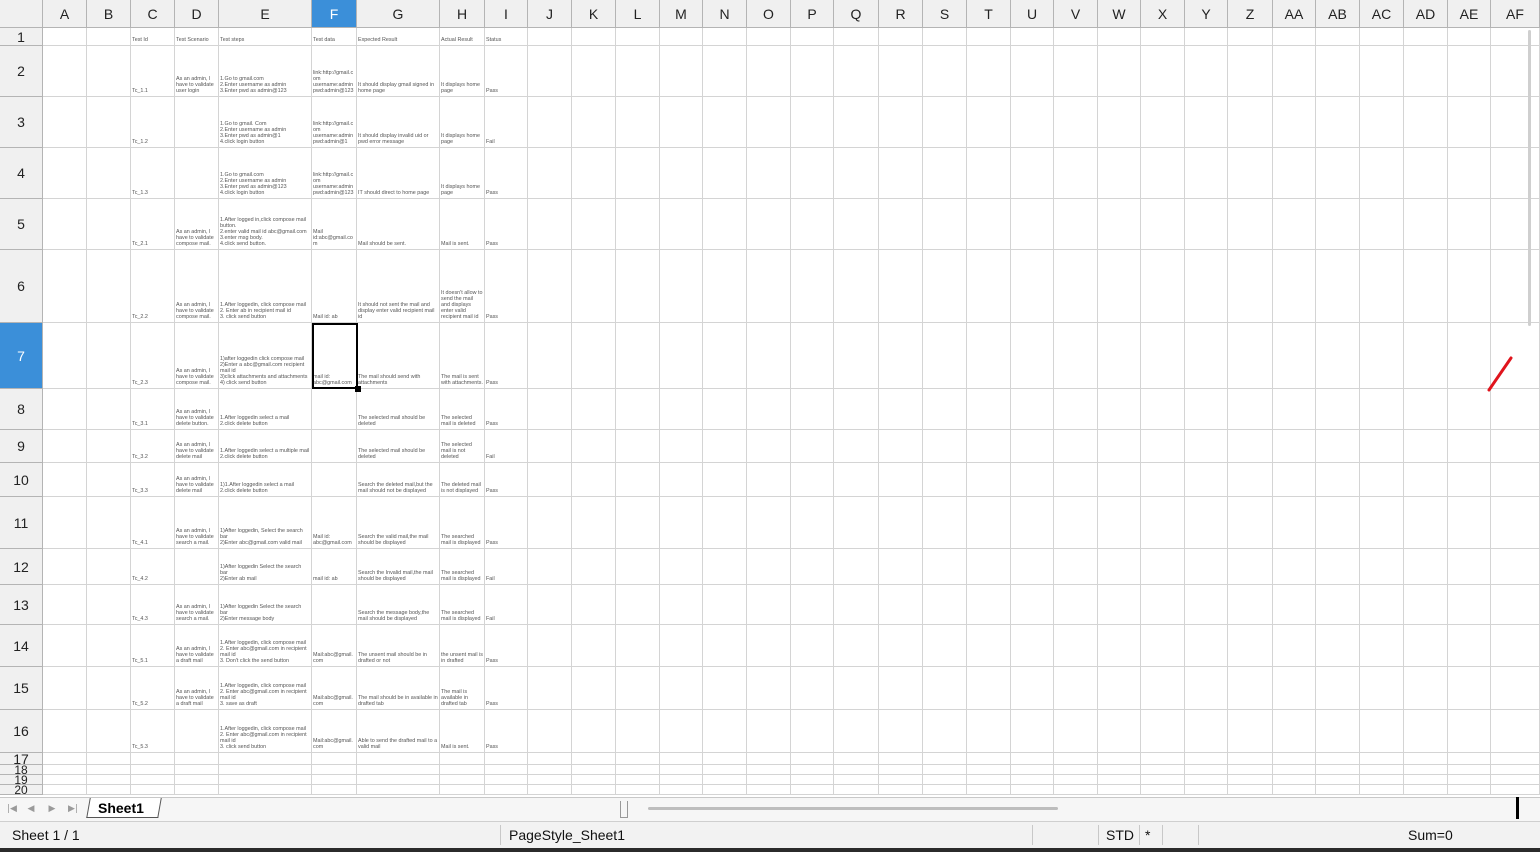 This screenshot has height=852, width=1540. What do you see at coordinates (638, 567) in the screenshot?
I see `cell-l12` at bounding box center [638, 567].